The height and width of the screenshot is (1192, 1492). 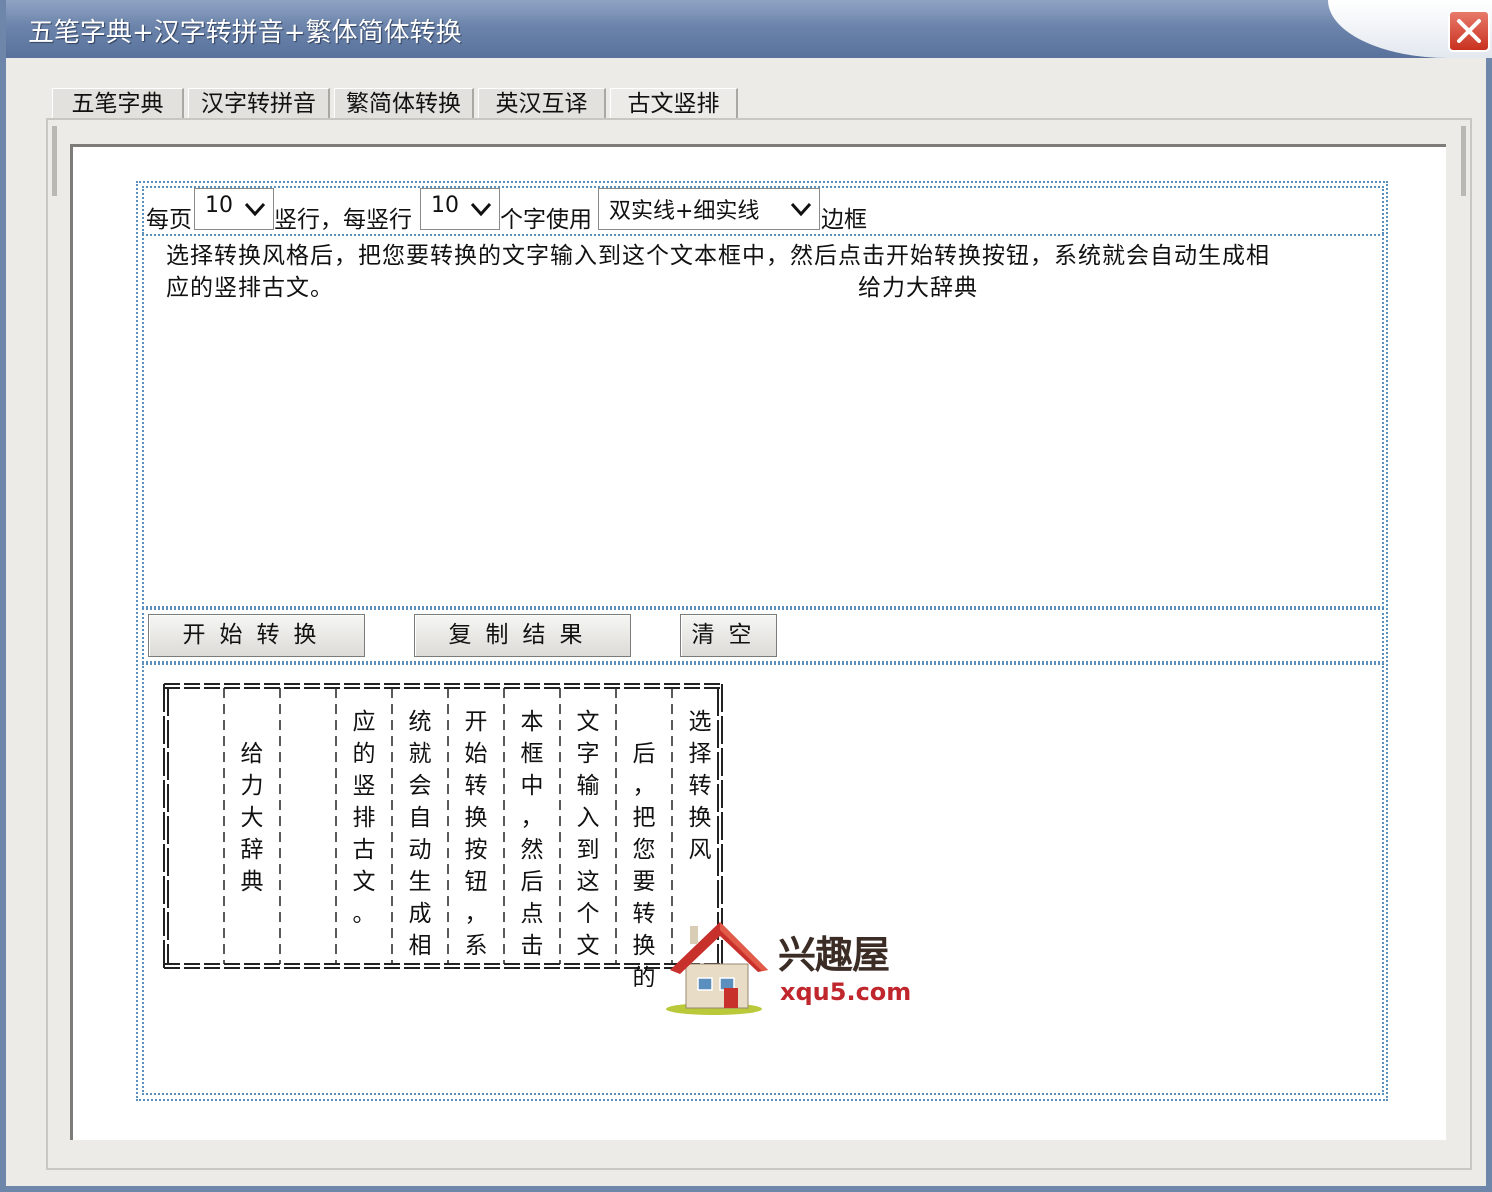 What do you see at coordinates (644, 882) in the screenshot?
I see `vertical-char: 要` at bounding box center [644, 882].